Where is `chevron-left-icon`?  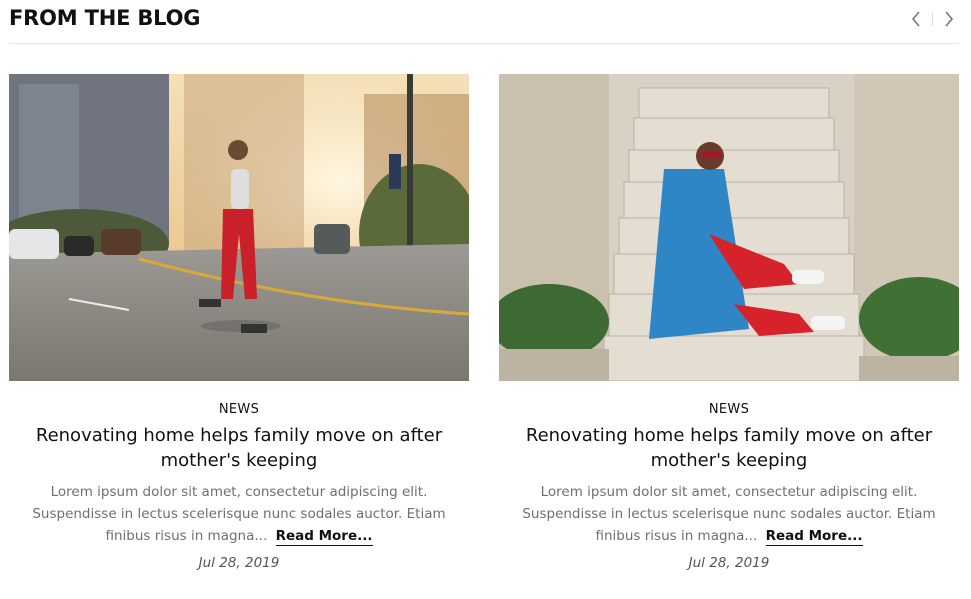 chevron-left-icon is located at coordinates (915, 19).